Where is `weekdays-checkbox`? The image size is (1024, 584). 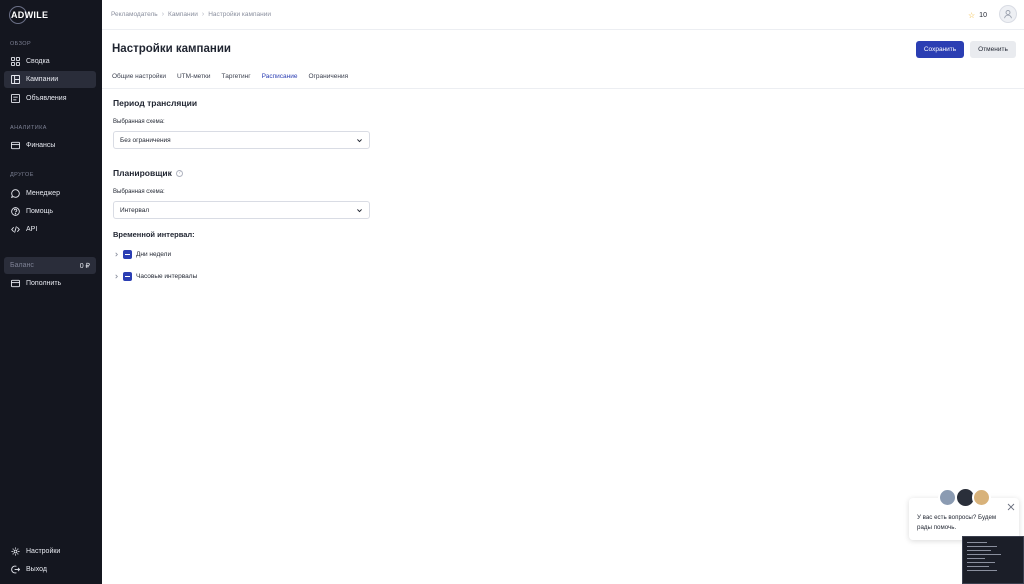 weekdays-checkbox is located at coordinates (127, 254).